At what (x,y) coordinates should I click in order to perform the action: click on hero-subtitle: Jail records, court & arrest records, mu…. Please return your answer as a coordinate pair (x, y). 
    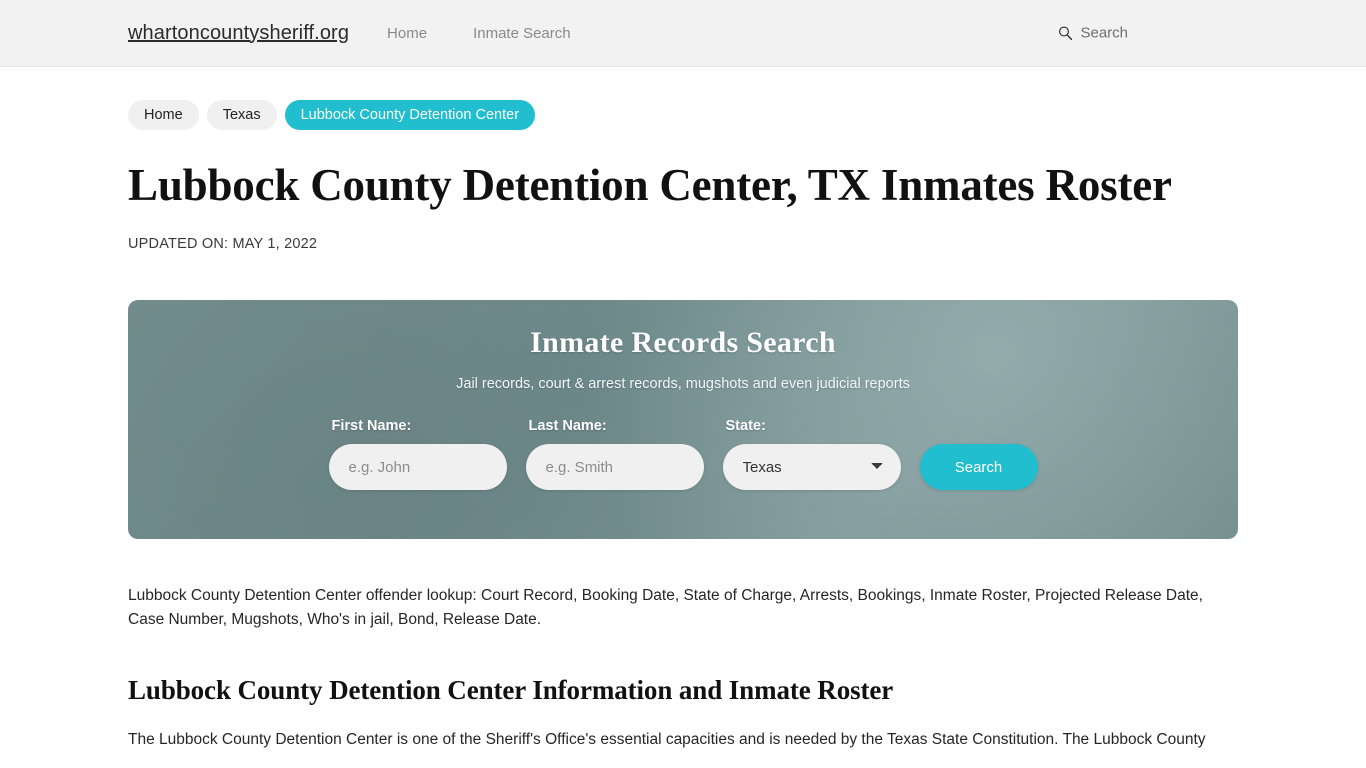
    Looking at the image, I should click on (683, 384).